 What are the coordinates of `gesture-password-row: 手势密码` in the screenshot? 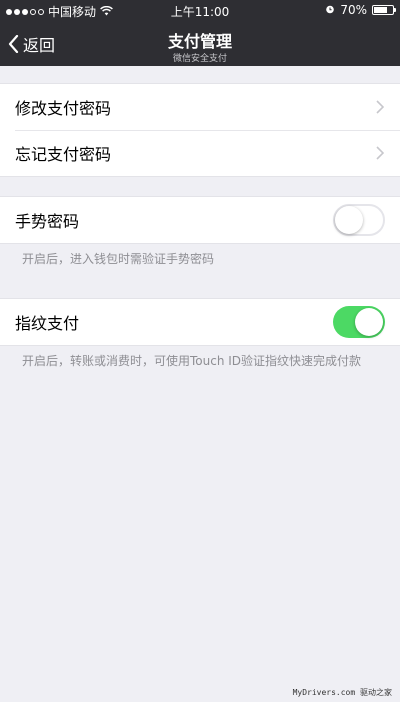 It's located at (200, 220).